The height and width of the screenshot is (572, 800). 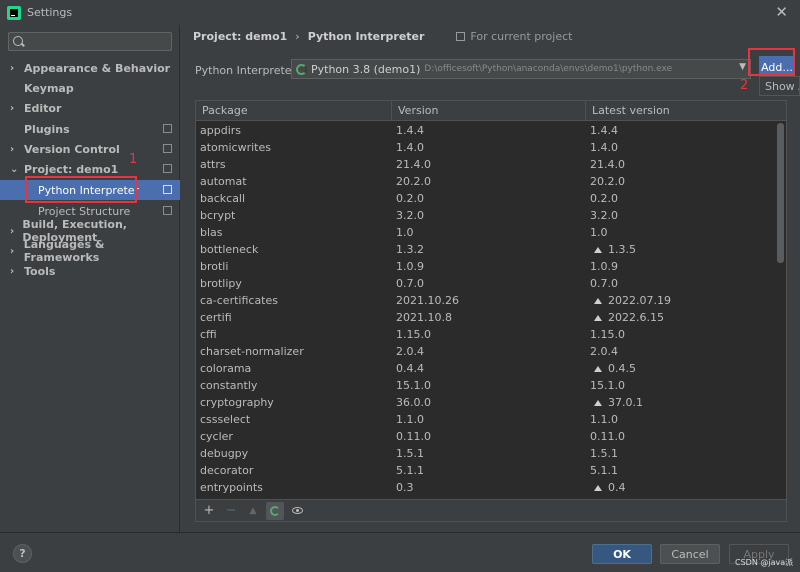 What do you see at coordinates (681, 402) in the screenshot?
I see `package-latest-version: 37.0.1` at bounding box center [681, 402].